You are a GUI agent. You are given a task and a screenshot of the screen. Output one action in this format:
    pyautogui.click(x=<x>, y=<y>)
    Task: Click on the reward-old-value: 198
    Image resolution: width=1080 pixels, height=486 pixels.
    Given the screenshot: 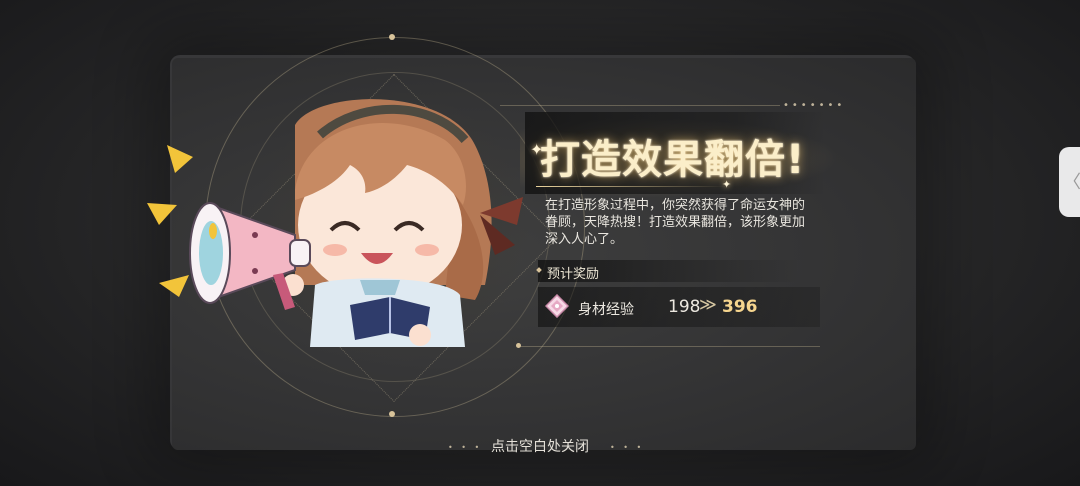 What is the action you would take?
    pyautogui.click(x=684, y=307)
    